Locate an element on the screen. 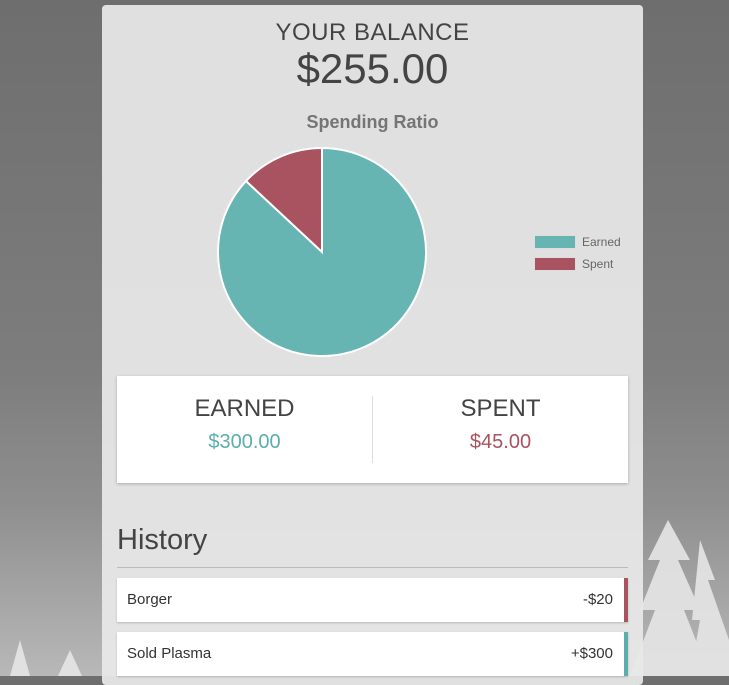 This screenshot has height=685, width=729. chart-title: Spending Ratio is located at coordinates (372, 122).